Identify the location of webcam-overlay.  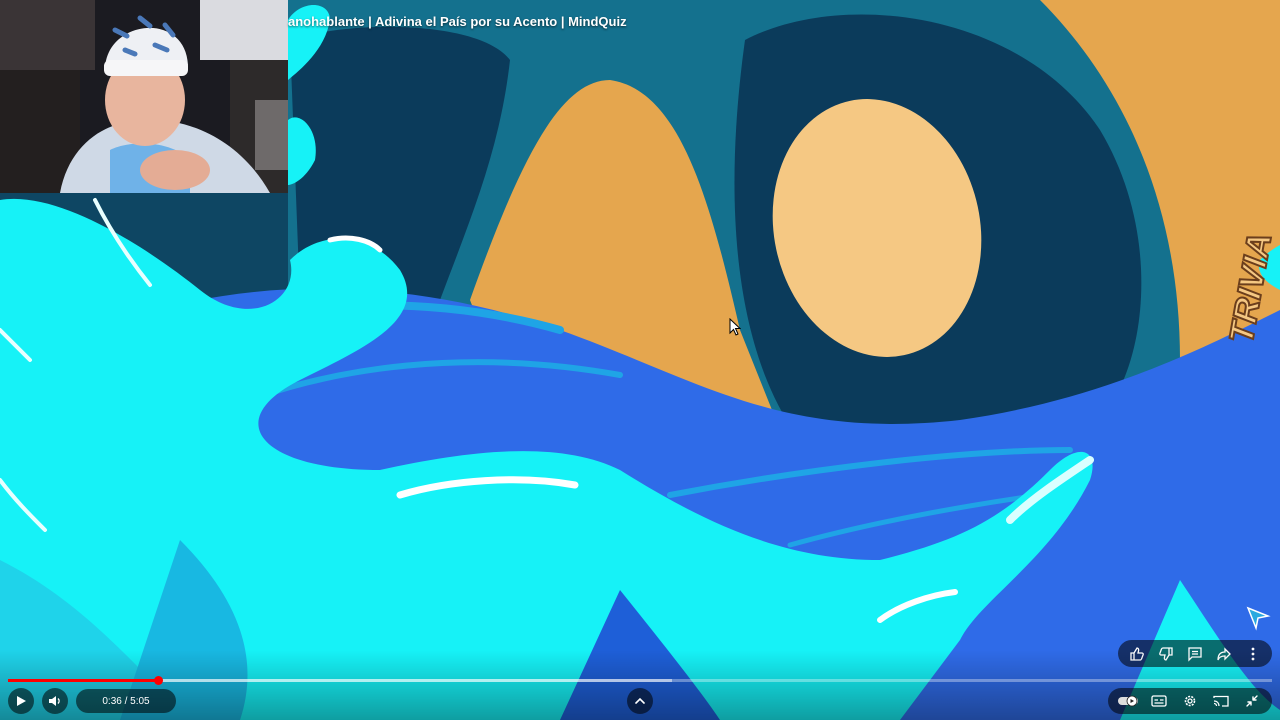
(144, 96).